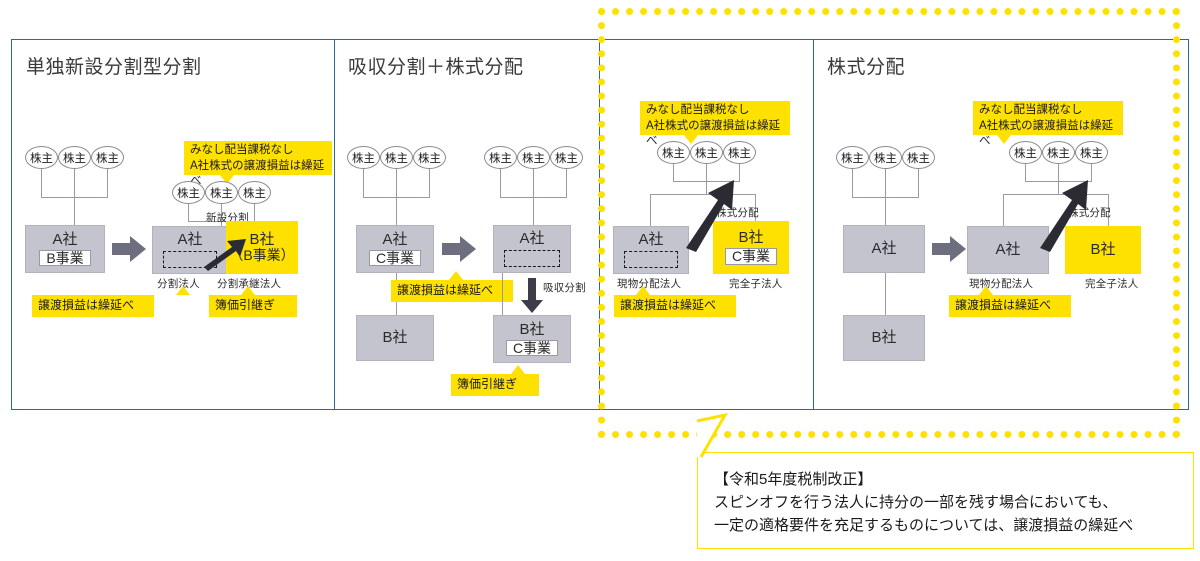 The width and height of the screenshot is (1200, 561). What do you see at coordinates (532, 298) in the screenshot?
I see `absorption-arrow-icon` at bounding box center [532, 298].